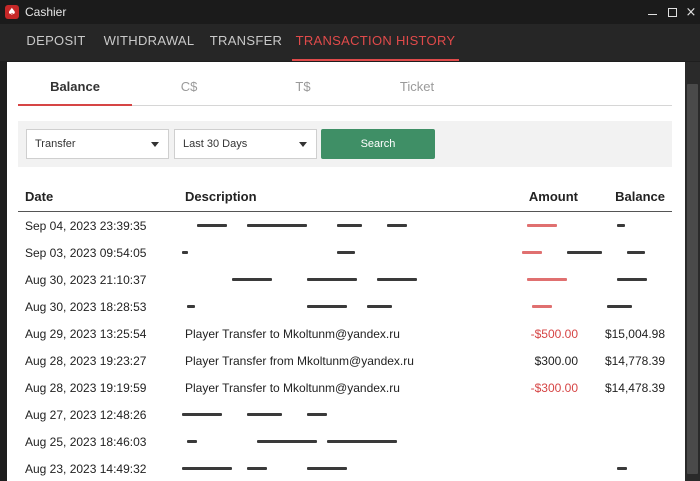 The height and width of the screenshot is (481, 700). I want to click on table-row: Aug 30, 2023 21:10:37, so click(345, 280).